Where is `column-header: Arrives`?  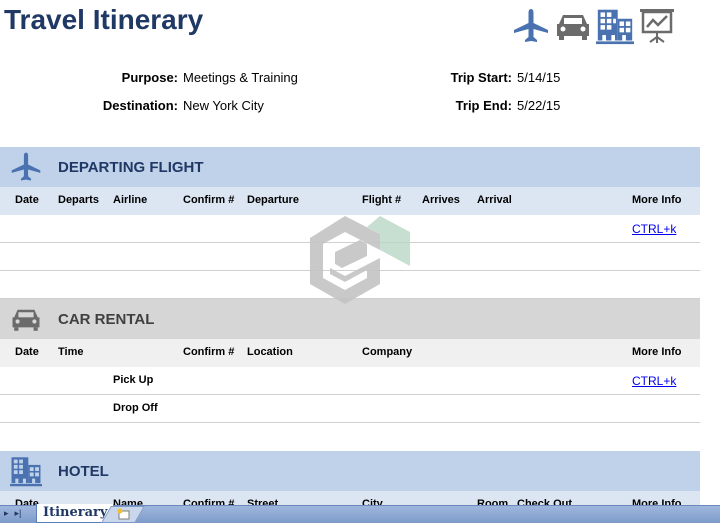 column-header: Arrives is located at coordinates (441, 200).